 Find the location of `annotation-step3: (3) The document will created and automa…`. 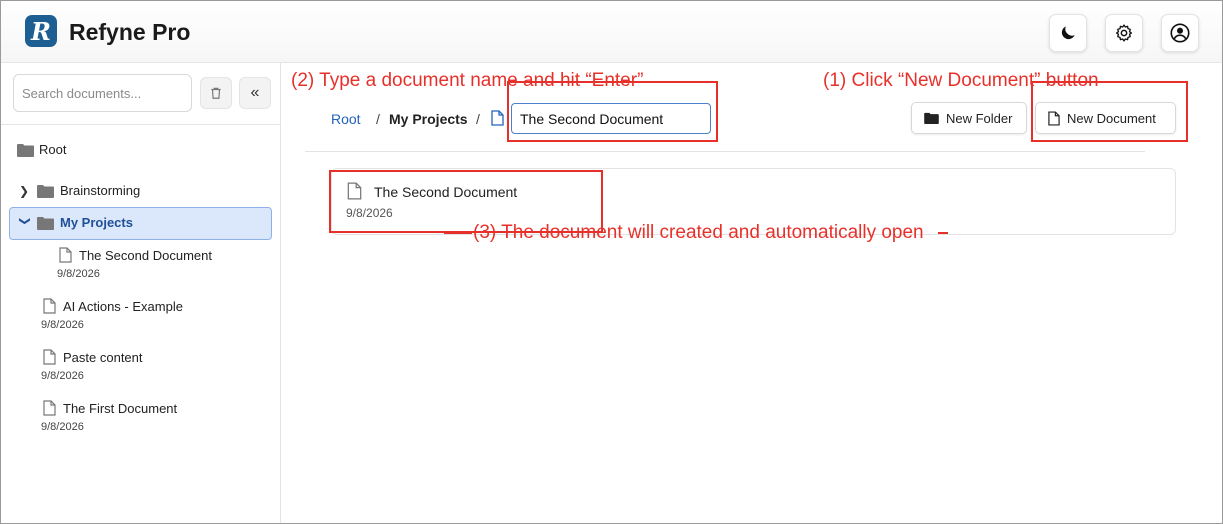

annotation-step3: (3) The document will created and automa… is located at coordinates (698, 232).